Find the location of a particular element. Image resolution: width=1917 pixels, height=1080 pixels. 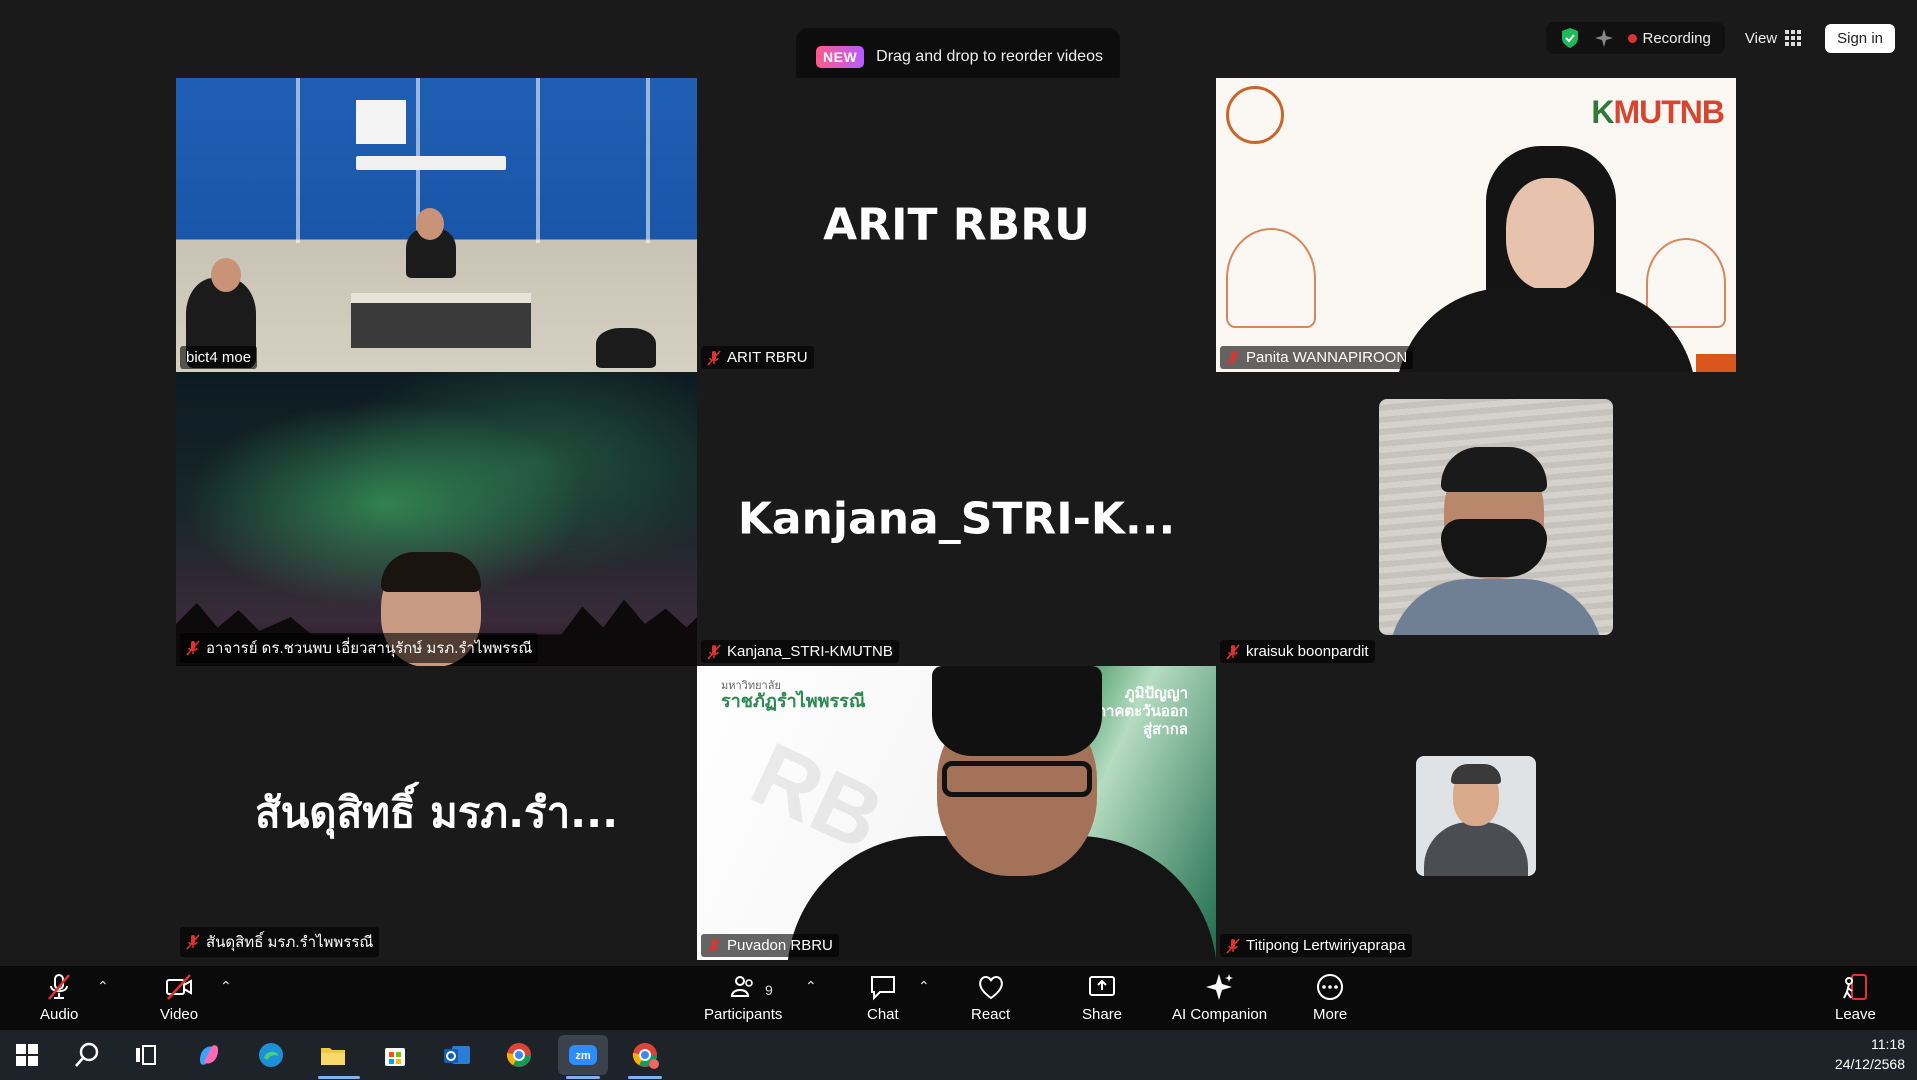

task-view-icon is located at coordinates (147, 1055).